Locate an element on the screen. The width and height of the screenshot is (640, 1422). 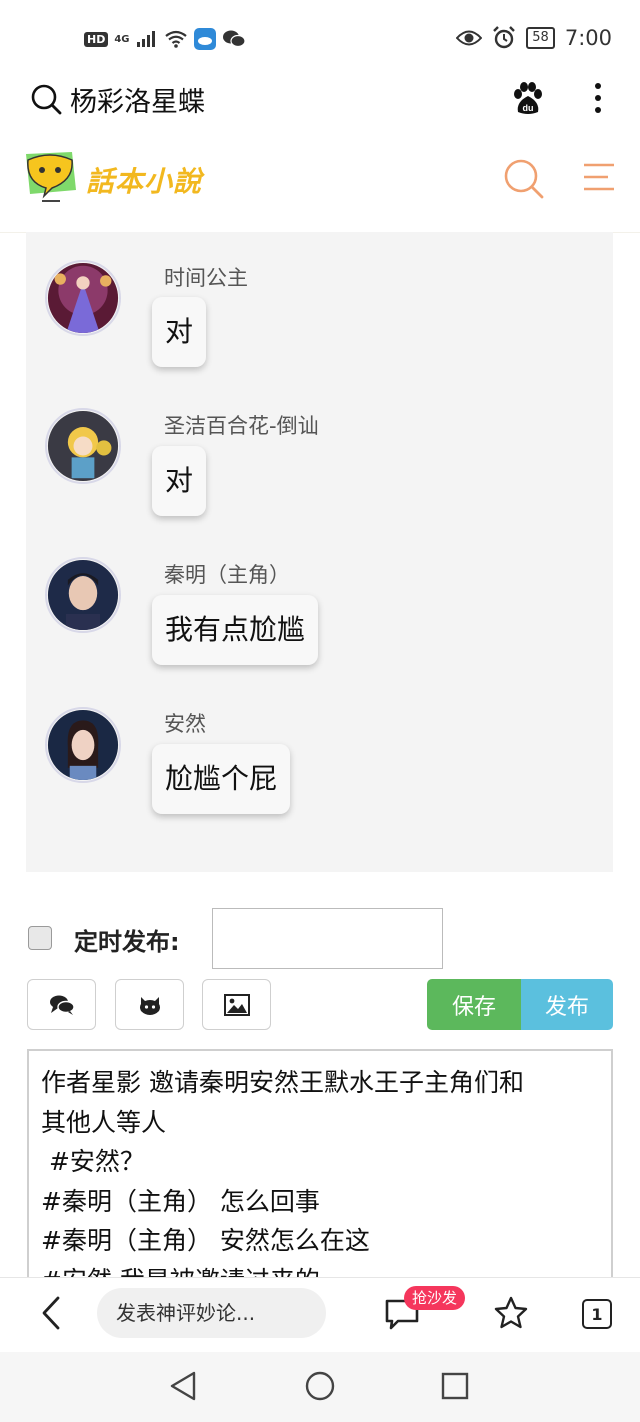
speaker-name: 安然 is located at coordinates (185, 724).